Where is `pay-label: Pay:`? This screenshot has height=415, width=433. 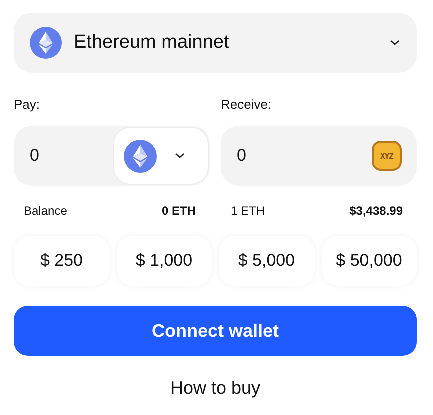 pay-label: Pay: is located at coordinates (28, 104).